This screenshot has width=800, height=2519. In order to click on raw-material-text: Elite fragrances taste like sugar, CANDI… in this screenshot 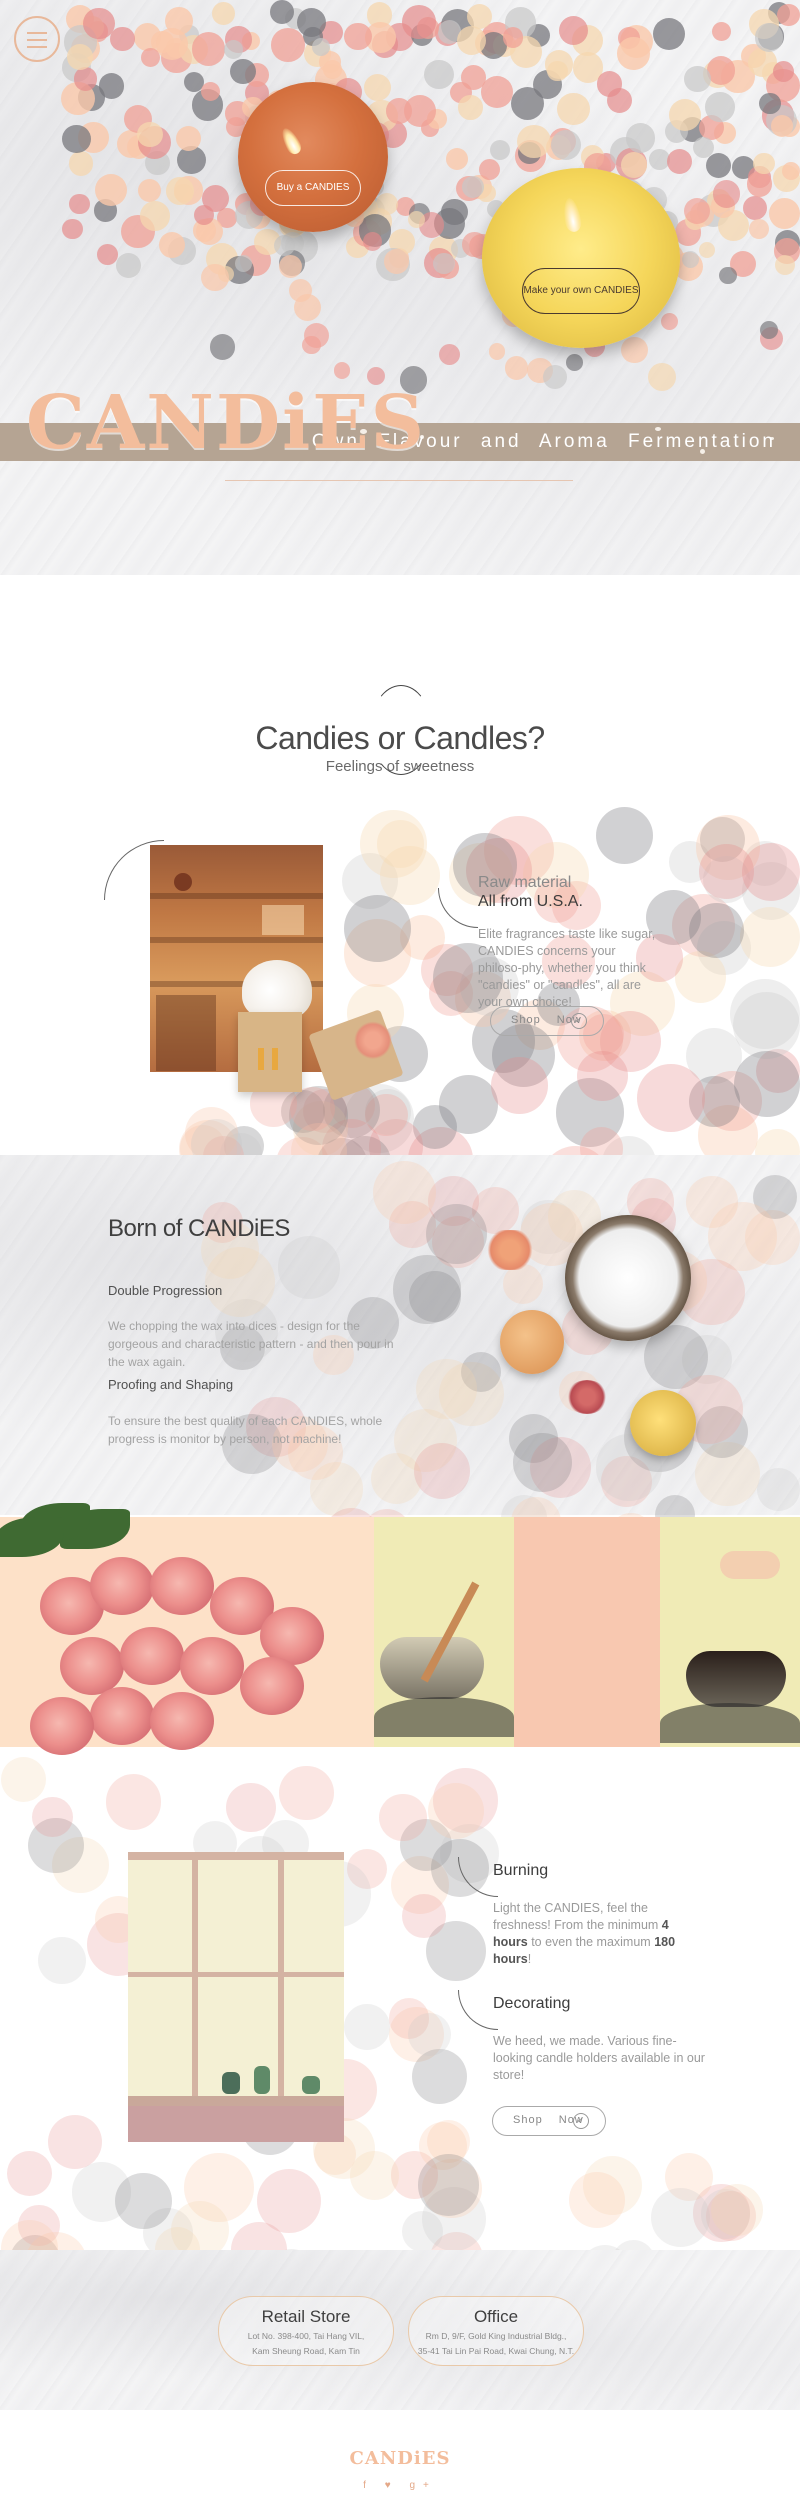, I will do `click(567, 968)`.